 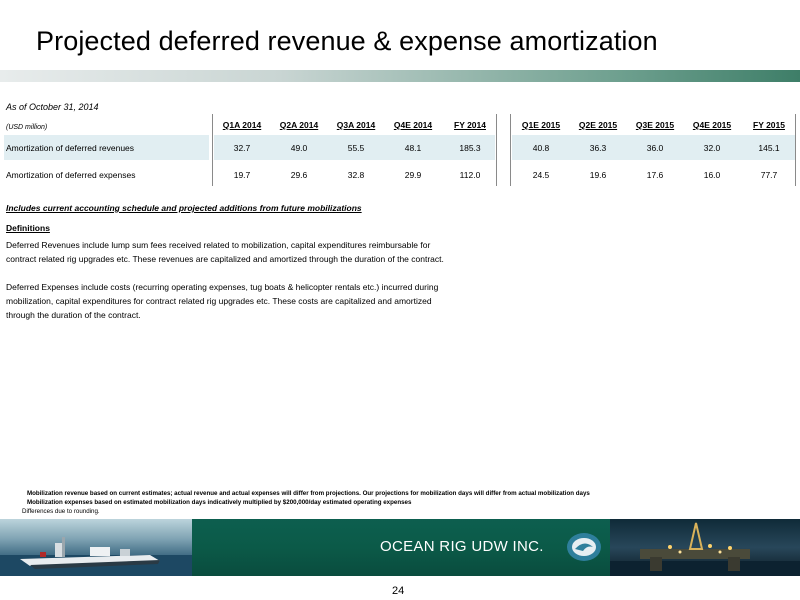 What do you see at coordinates (242, 148) in the screenshot?
I see `table-cell: 32.7` at bounding box center [242, 148].